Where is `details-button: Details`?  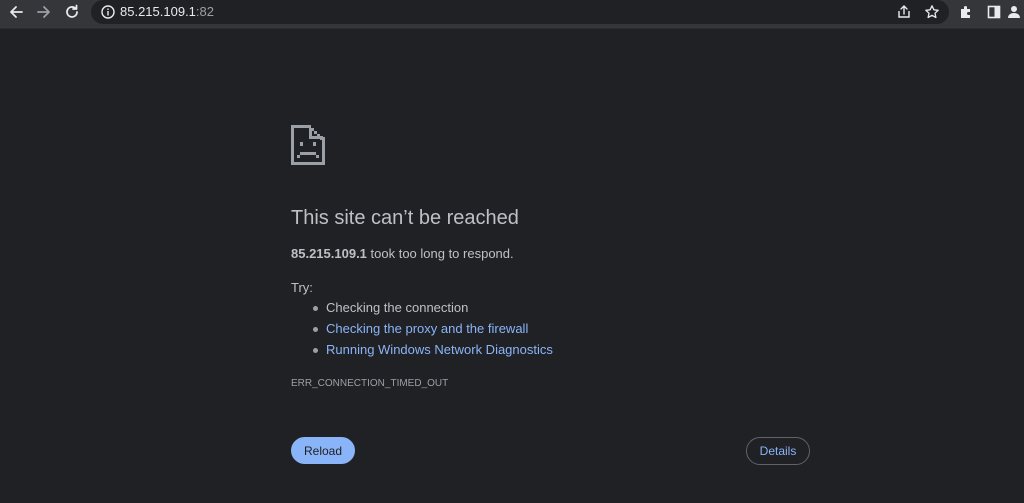
details-button: Details is located at coordinates (778, 451).